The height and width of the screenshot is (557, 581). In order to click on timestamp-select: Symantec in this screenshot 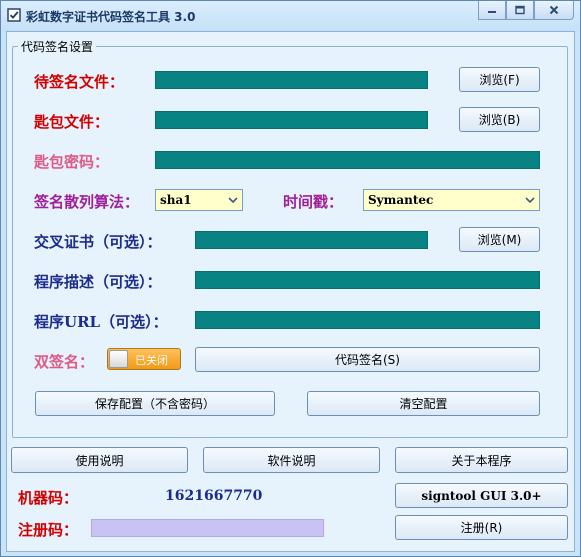, I will do `click(451, 200)`.